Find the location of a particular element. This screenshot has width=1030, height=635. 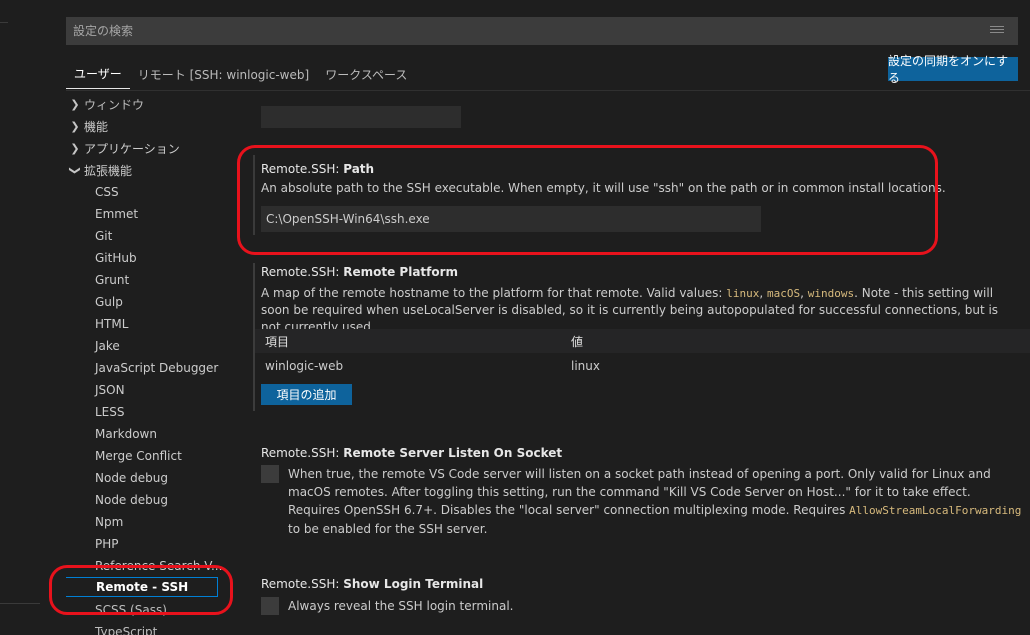

setting-title: Remote.SSH: Show Login Terminal is located at coordinates (372, 584).